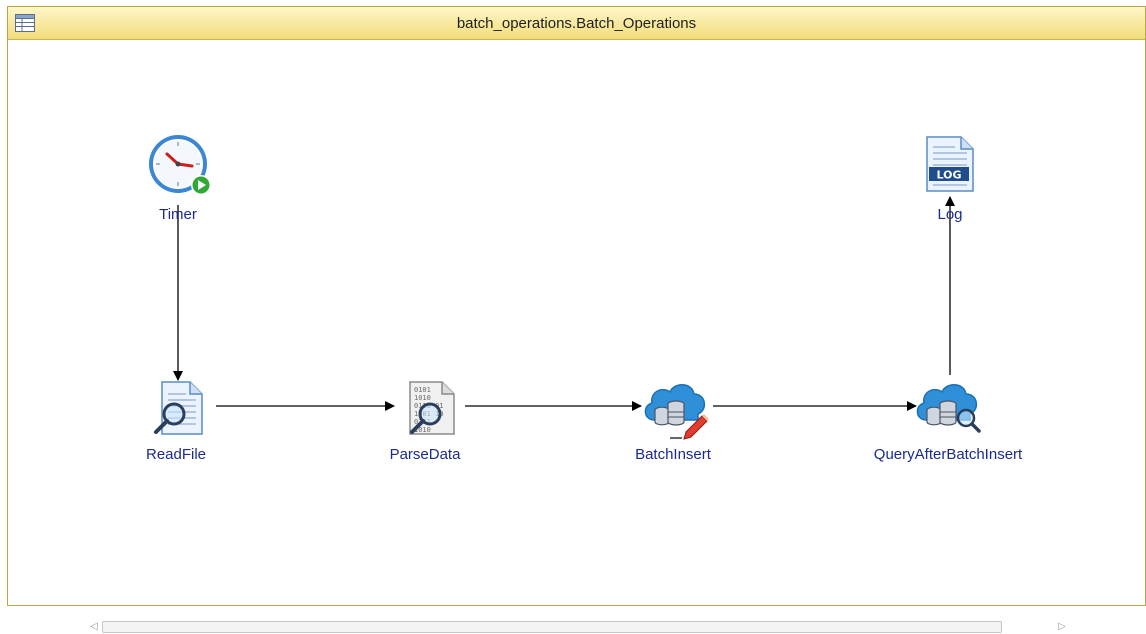 This screenshot has width=1146, height=634. I want to click on scroll-right-icon: ▷, so click(1062, 626).